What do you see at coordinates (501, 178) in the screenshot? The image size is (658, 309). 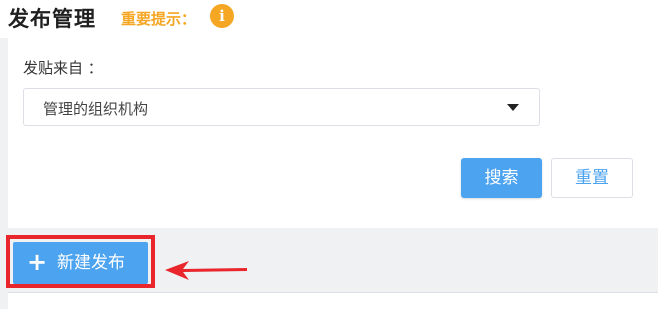 I see `search-button: 搜索` at bounding box center [501, 178].